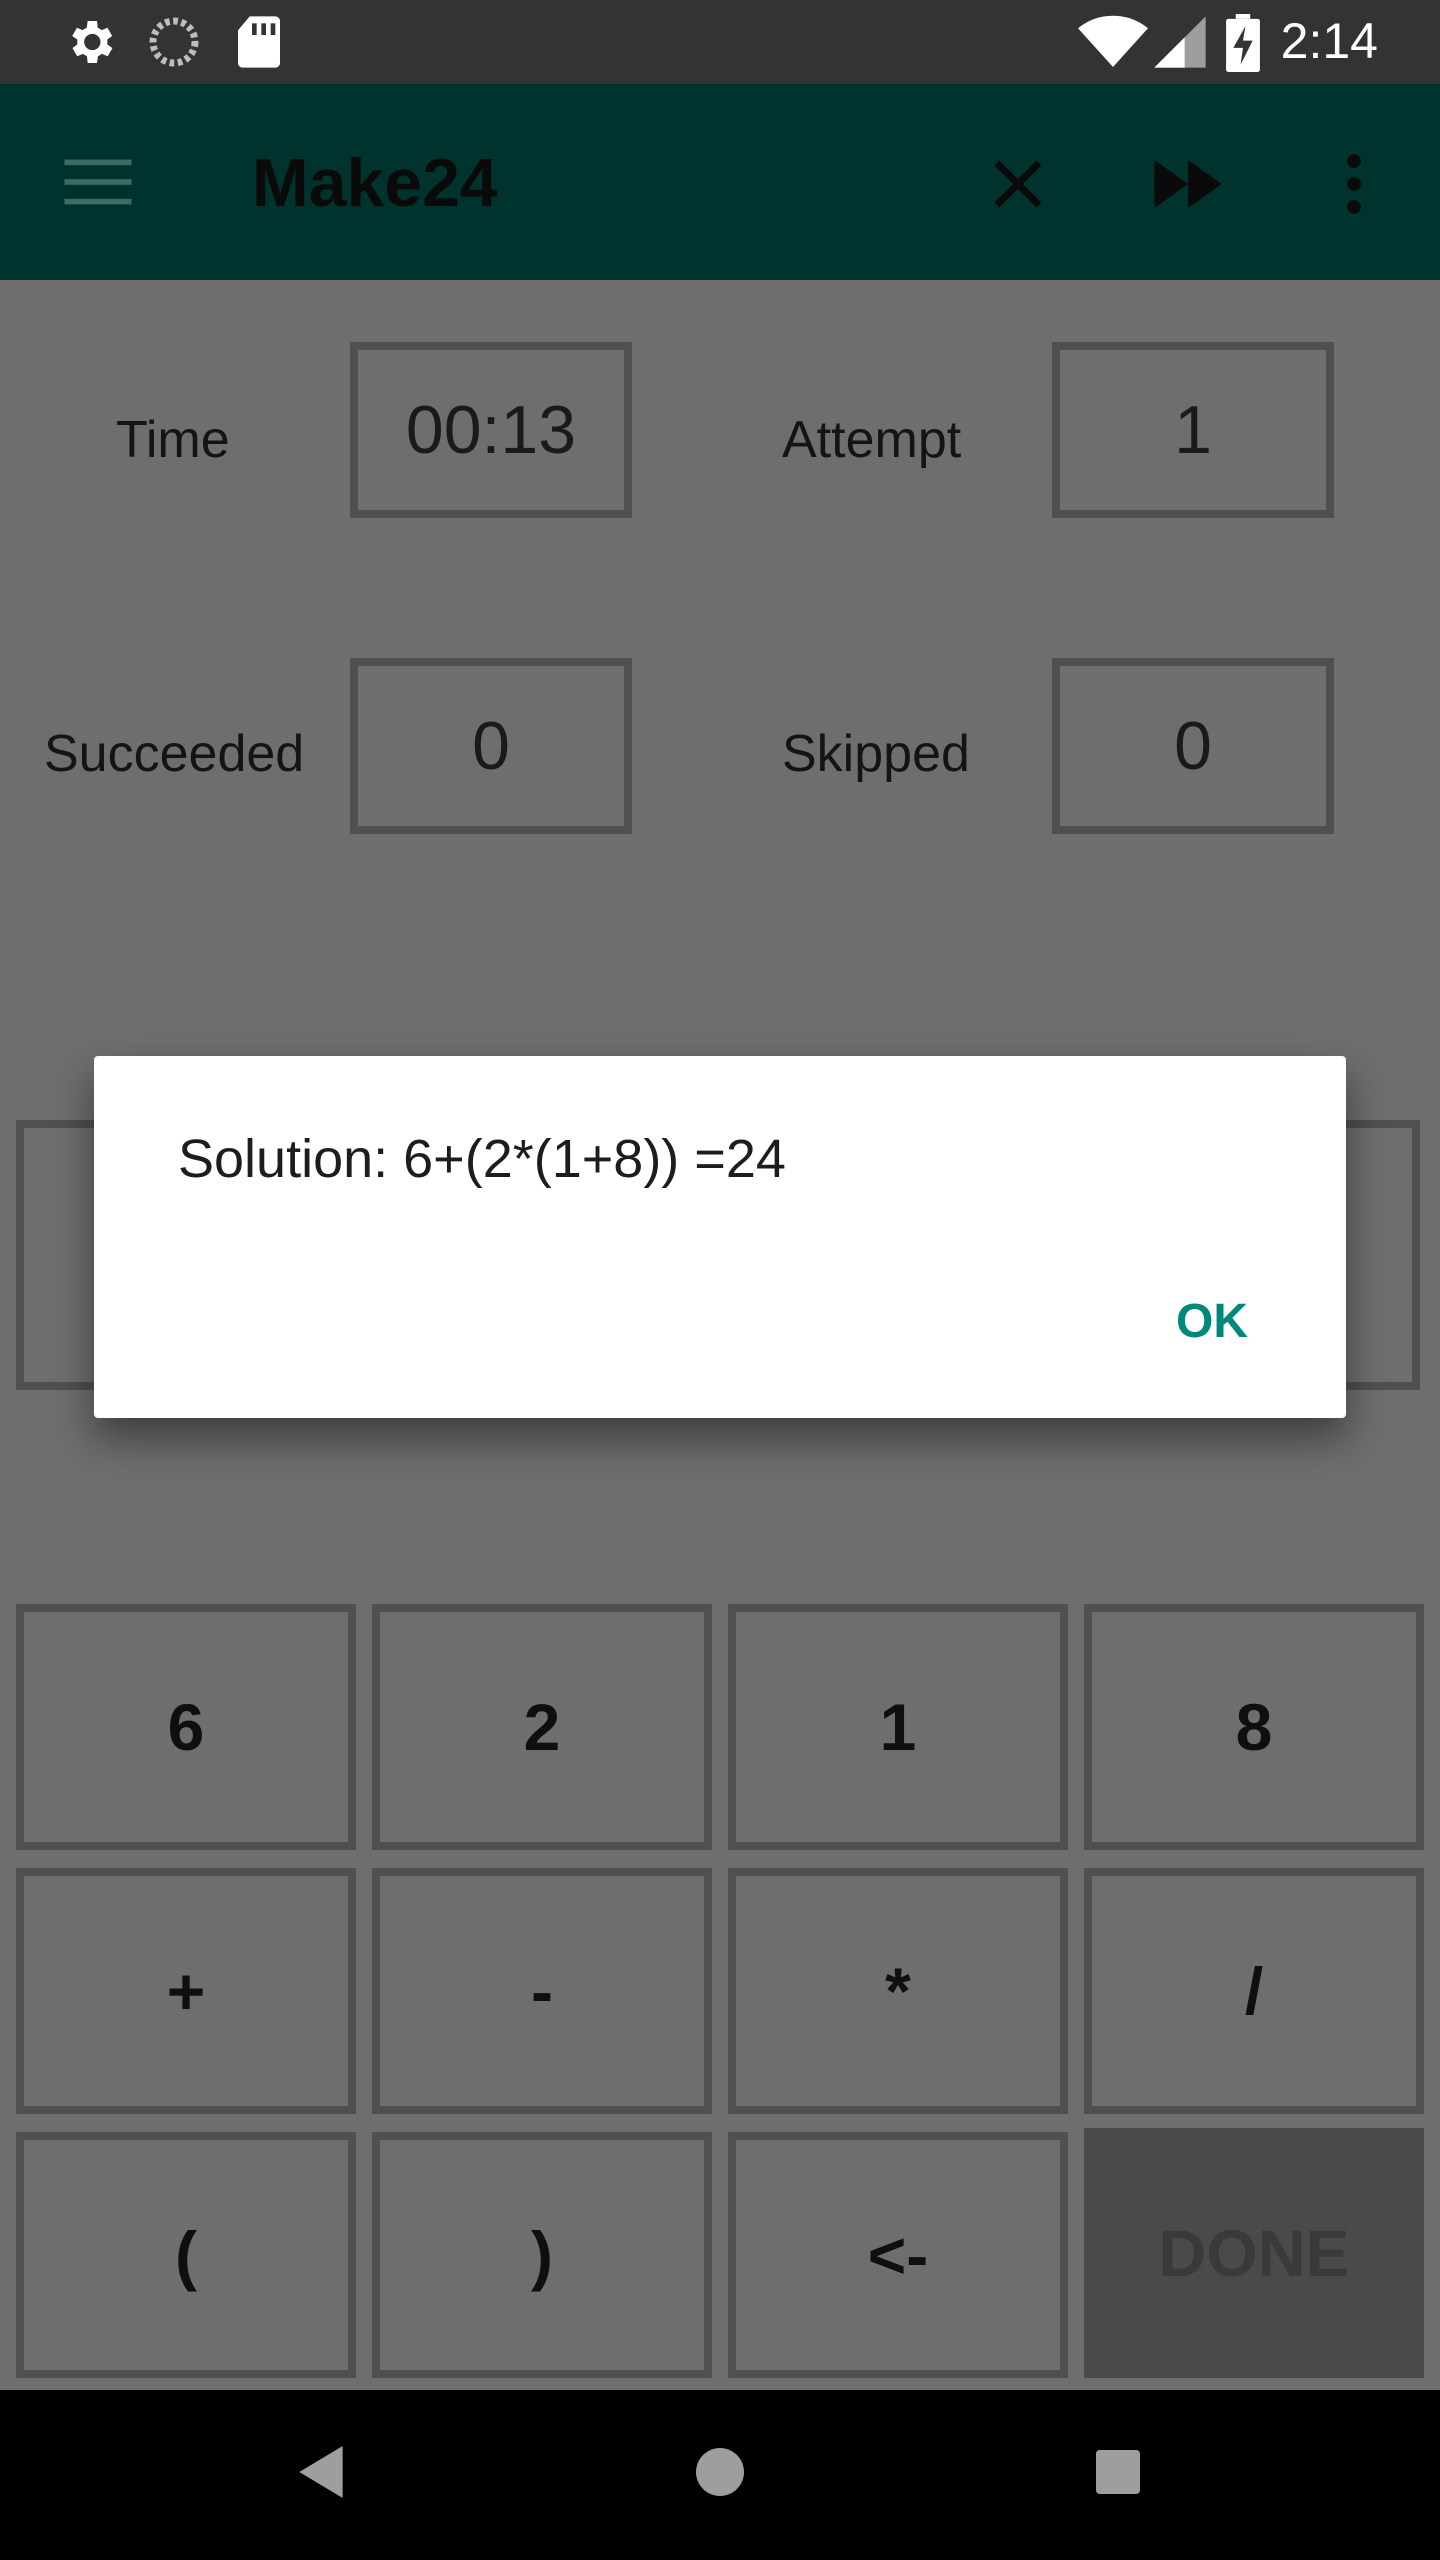  I want to click on status-bar: 2:14, so click(720, 42).